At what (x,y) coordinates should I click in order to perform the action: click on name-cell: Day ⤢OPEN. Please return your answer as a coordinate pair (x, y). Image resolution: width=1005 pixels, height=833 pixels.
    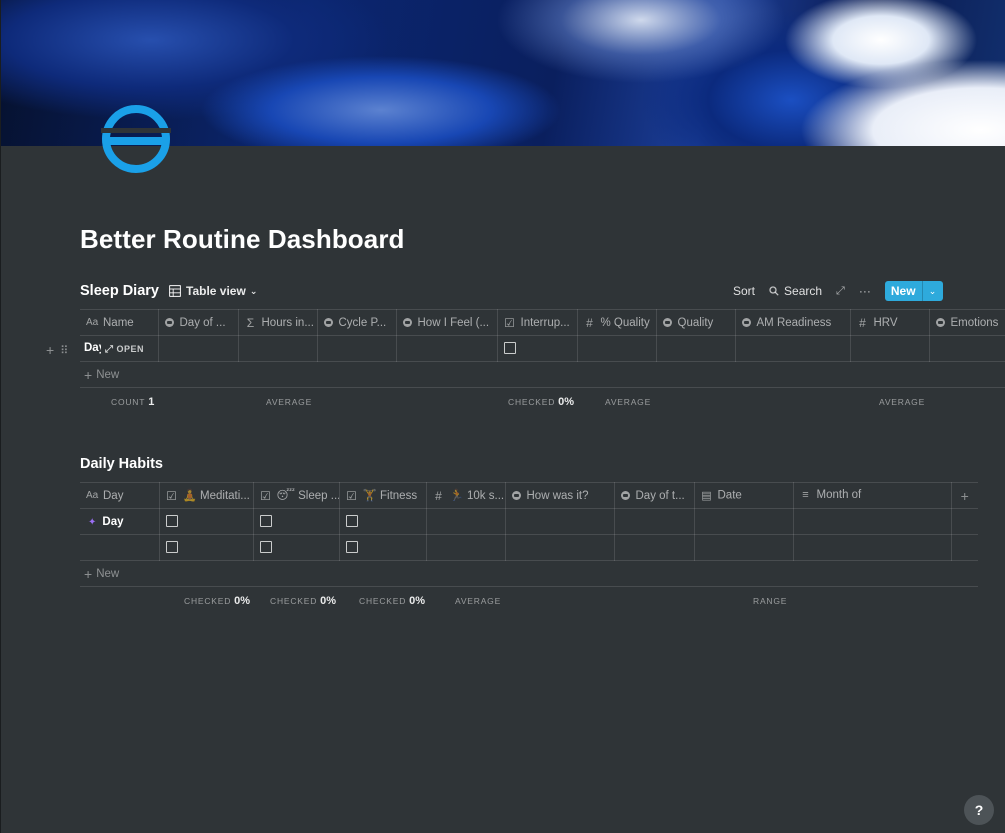
    Looking at the image, I should click on (119, 348).